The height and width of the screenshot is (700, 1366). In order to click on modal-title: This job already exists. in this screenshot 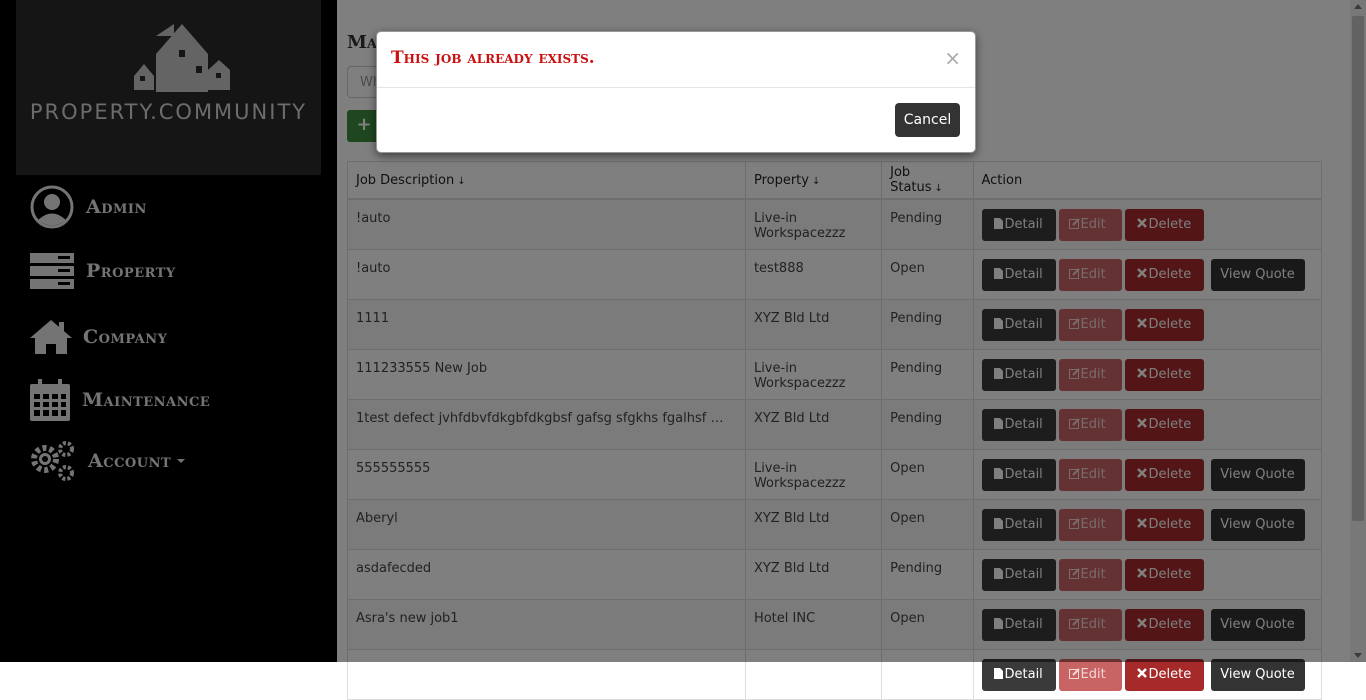, I will do `click(493, 58)`.